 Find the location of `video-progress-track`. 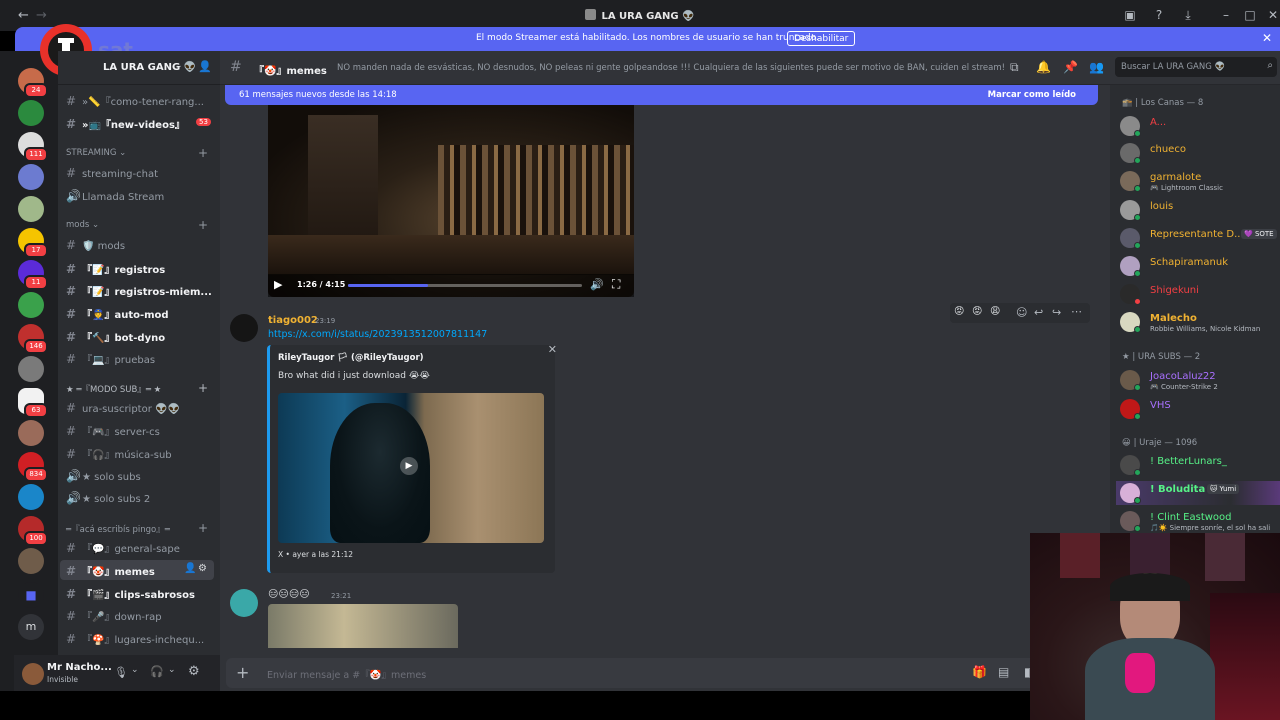

video-progress-track is located at coordinates (465, 285).